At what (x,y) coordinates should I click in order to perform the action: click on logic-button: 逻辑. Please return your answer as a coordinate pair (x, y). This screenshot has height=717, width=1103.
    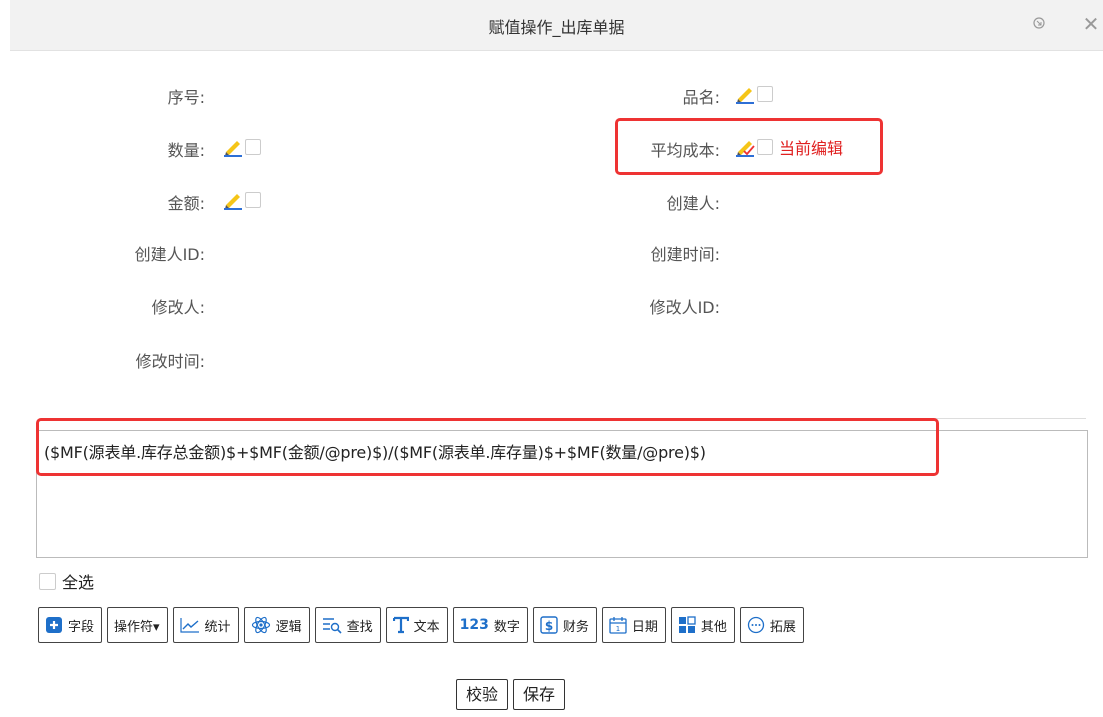
    Looking at the image, I should click on (276, 625).